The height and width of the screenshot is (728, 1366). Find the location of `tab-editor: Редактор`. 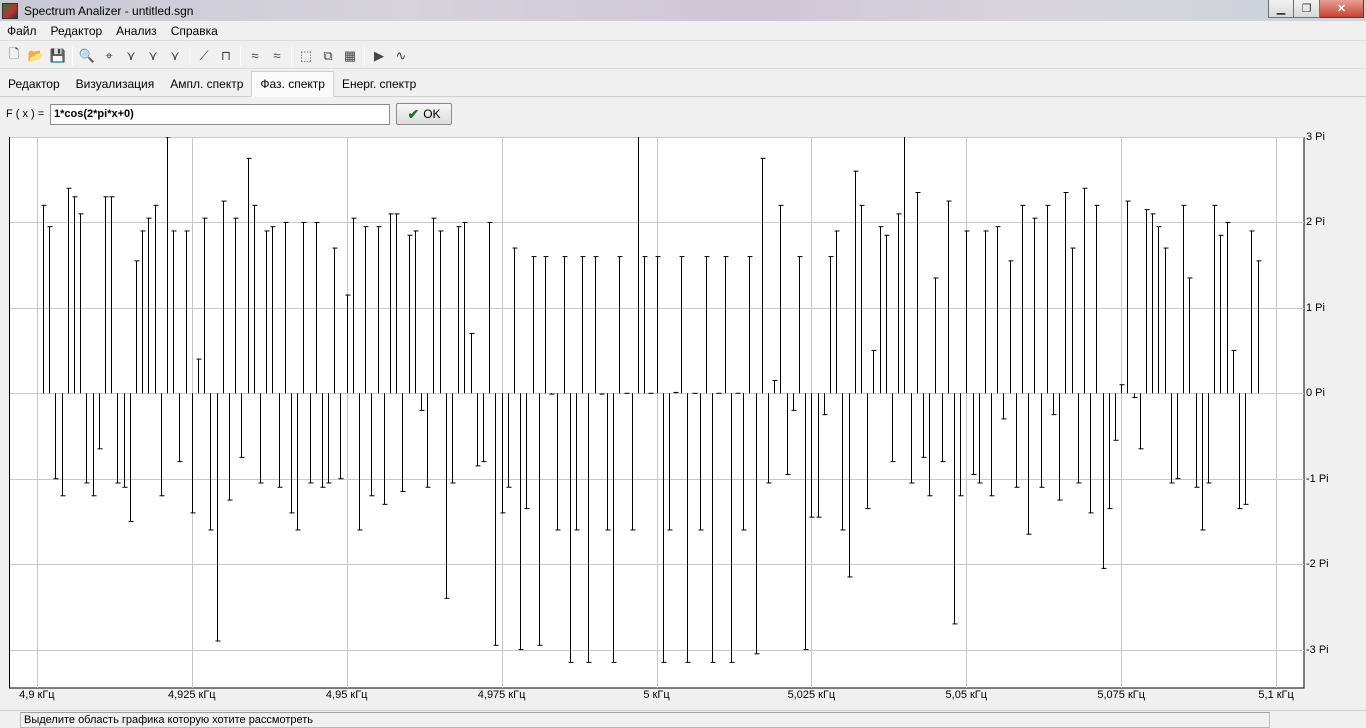

tab-editor: Редактор is located at coordinates (34, 84).